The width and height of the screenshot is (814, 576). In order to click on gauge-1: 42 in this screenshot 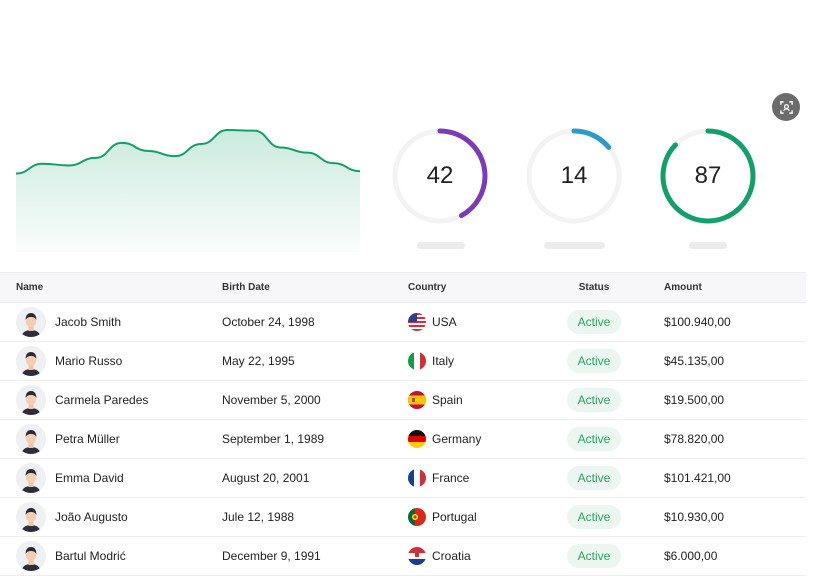, I will do `click(440, 176)`.